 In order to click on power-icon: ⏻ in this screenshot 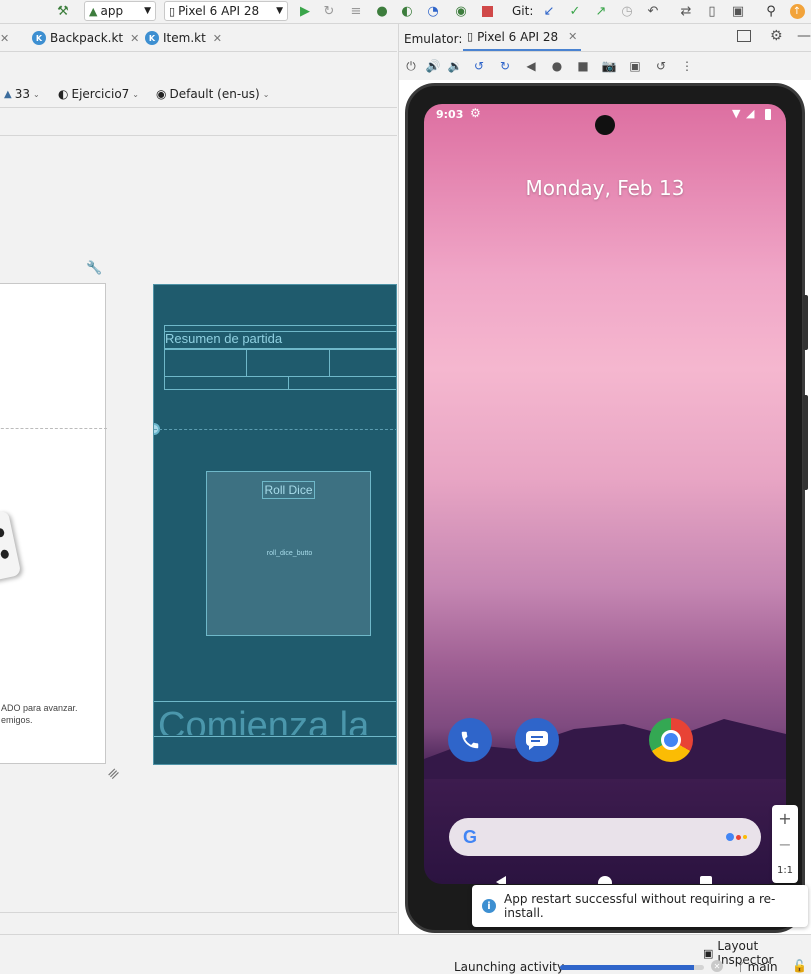, I will do `click(411, 66)`.